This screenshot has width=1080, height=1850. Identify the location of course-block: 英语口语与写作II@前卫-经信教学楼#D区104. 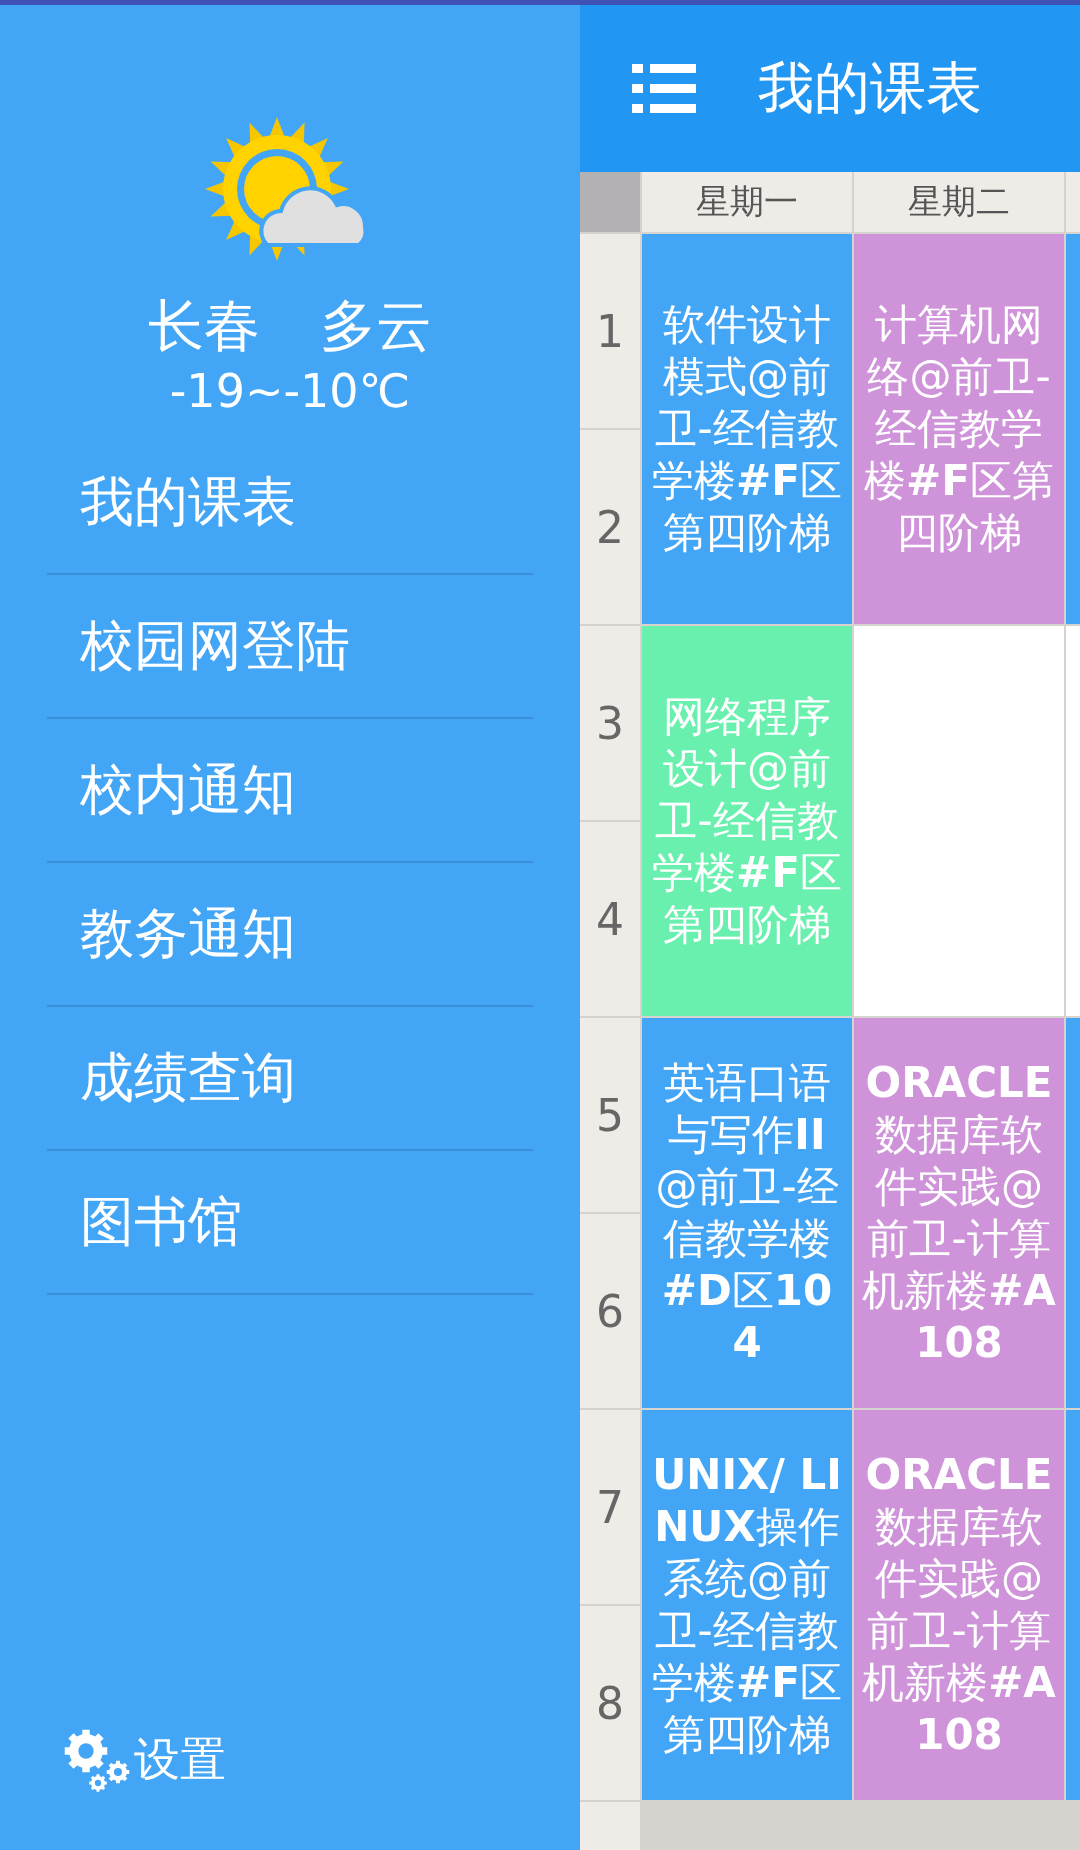
(747, 1213).